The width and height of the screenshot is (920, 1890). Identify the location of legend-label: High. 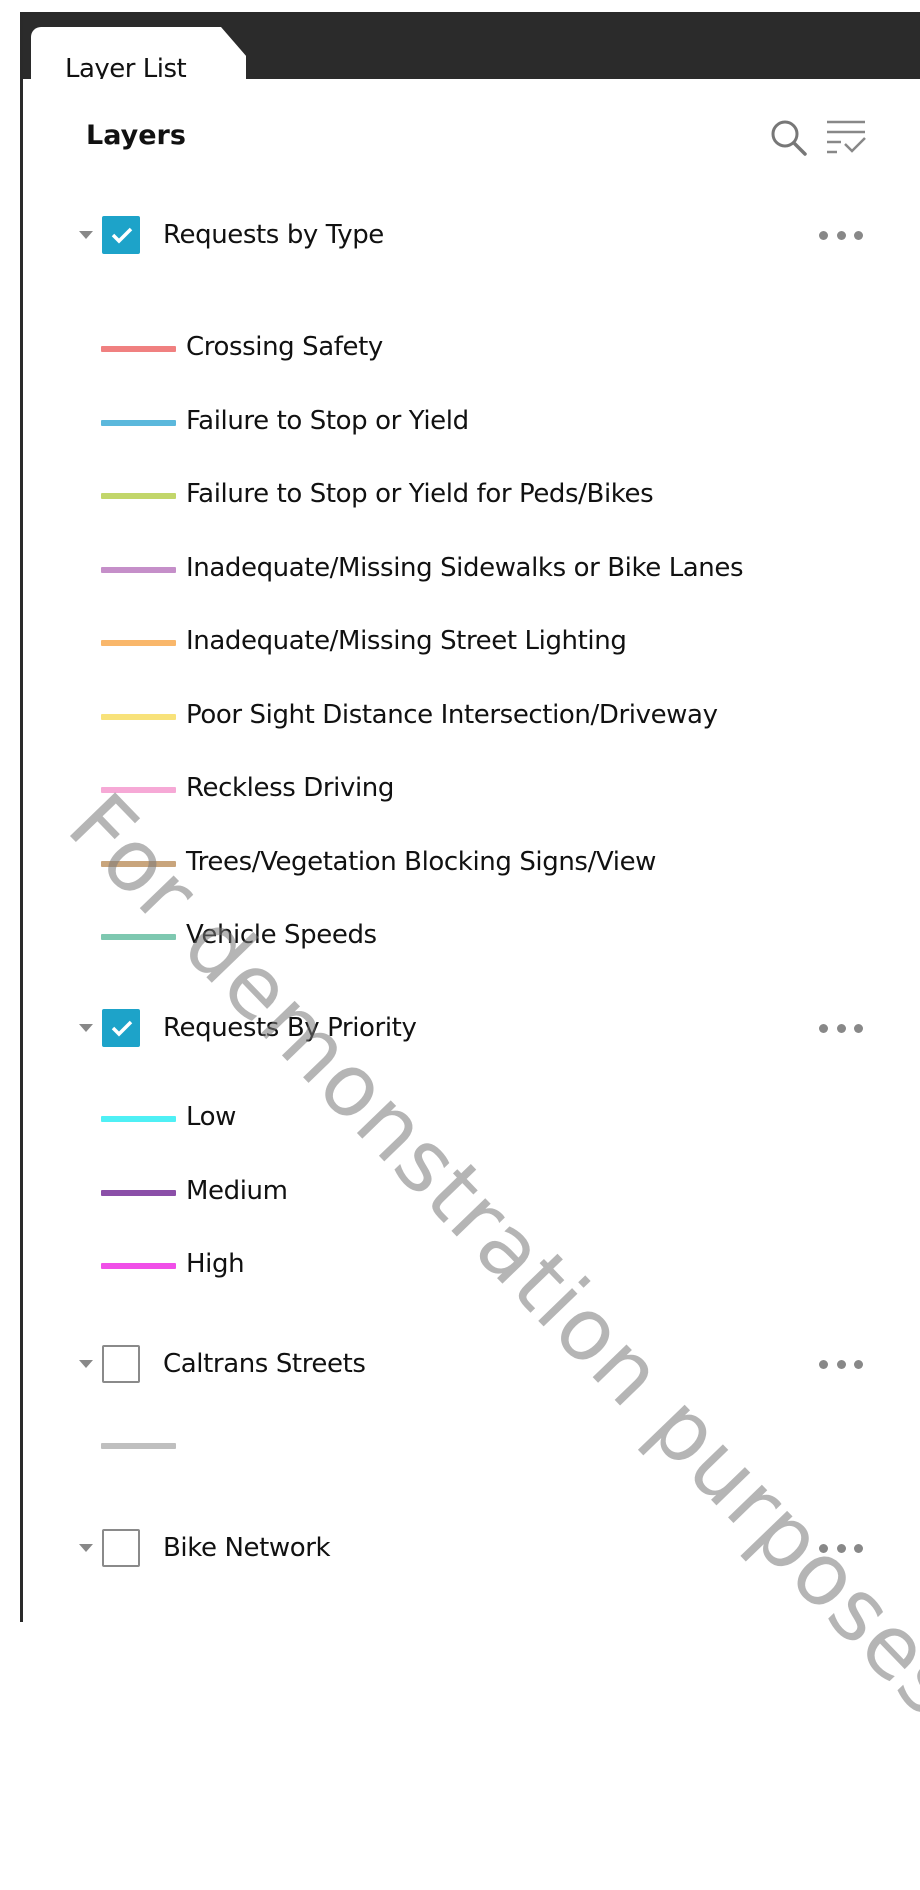
(215, 1264).